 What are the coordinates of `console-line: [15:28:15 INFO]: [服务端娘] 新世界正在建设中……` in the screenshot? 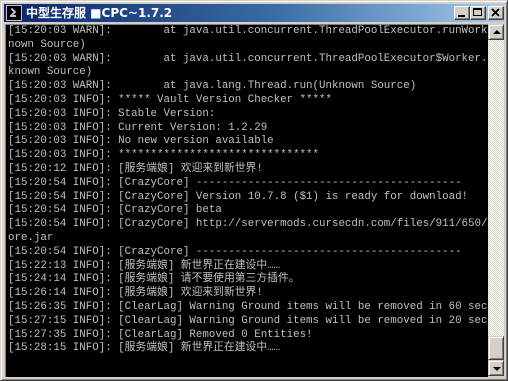 It's located at (144, 348).